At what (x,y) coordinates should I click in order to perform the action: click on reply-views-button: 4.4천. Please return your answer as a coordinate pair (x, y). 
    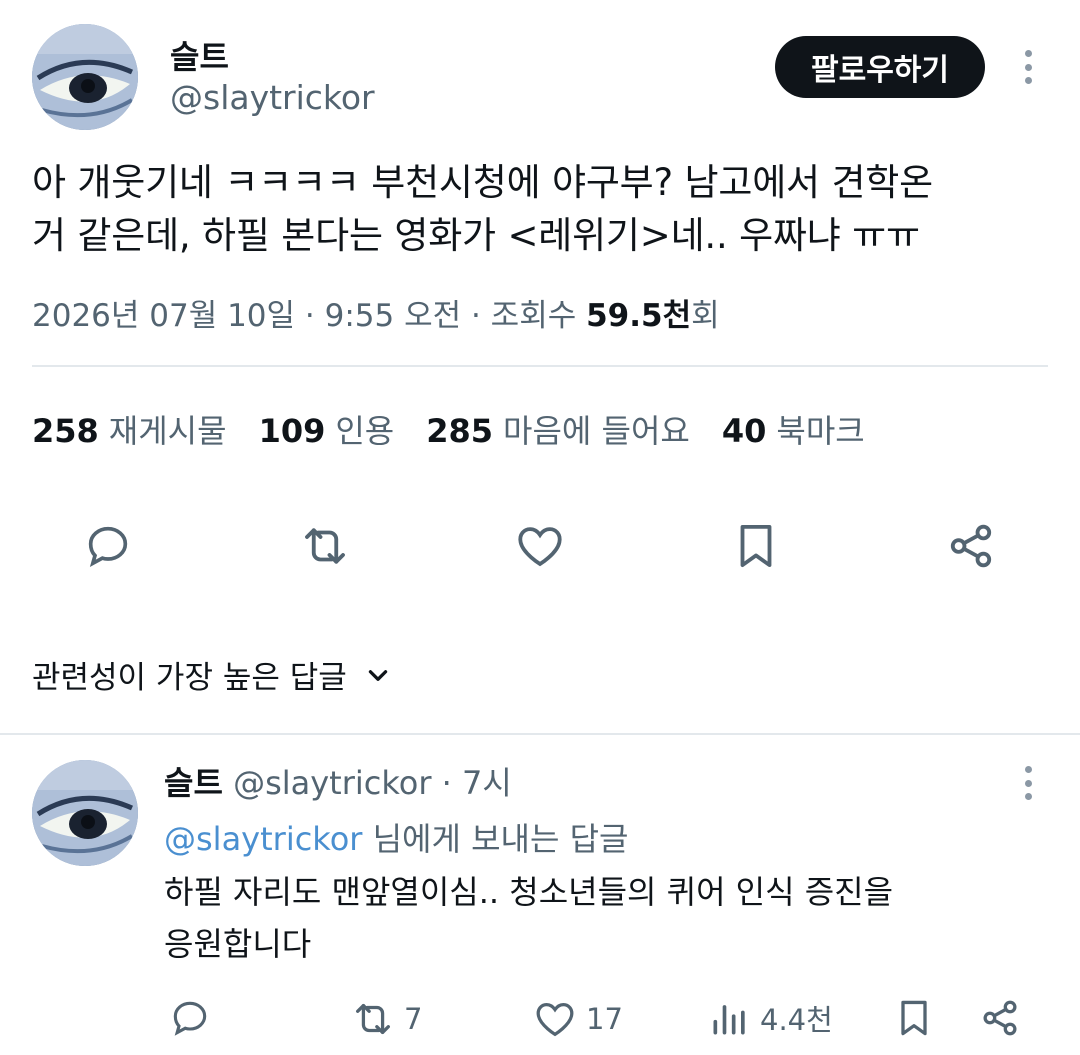
    Looking at the image, I should click on (770, 1018).